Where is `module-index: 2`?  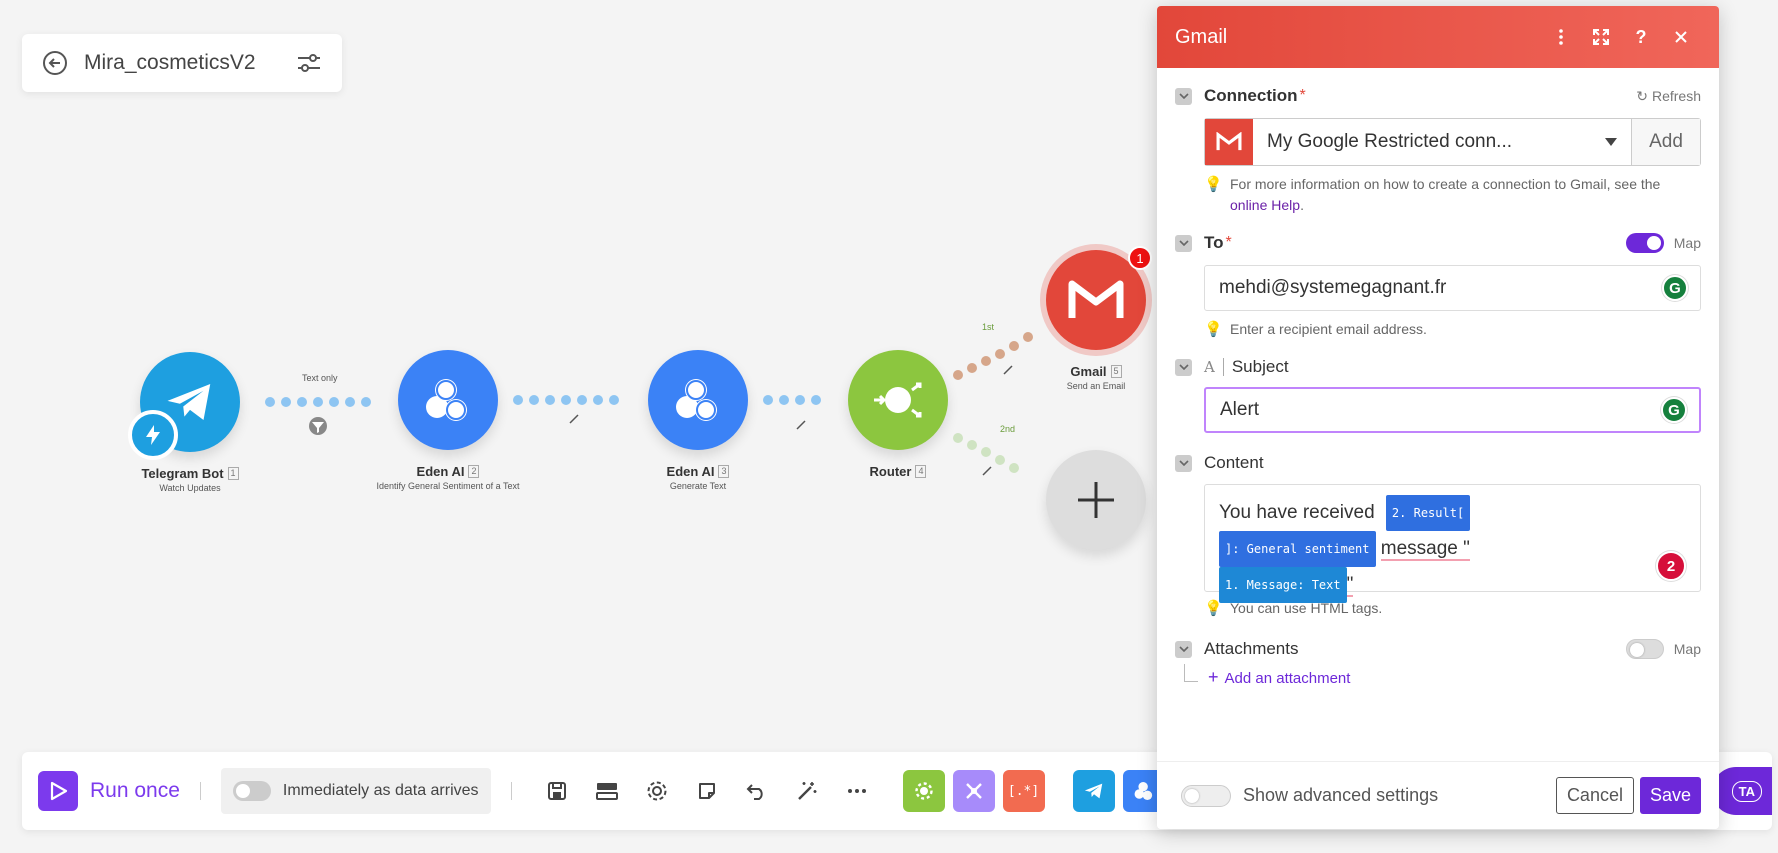 module-index: 2 is located at coordinates (474, 471).